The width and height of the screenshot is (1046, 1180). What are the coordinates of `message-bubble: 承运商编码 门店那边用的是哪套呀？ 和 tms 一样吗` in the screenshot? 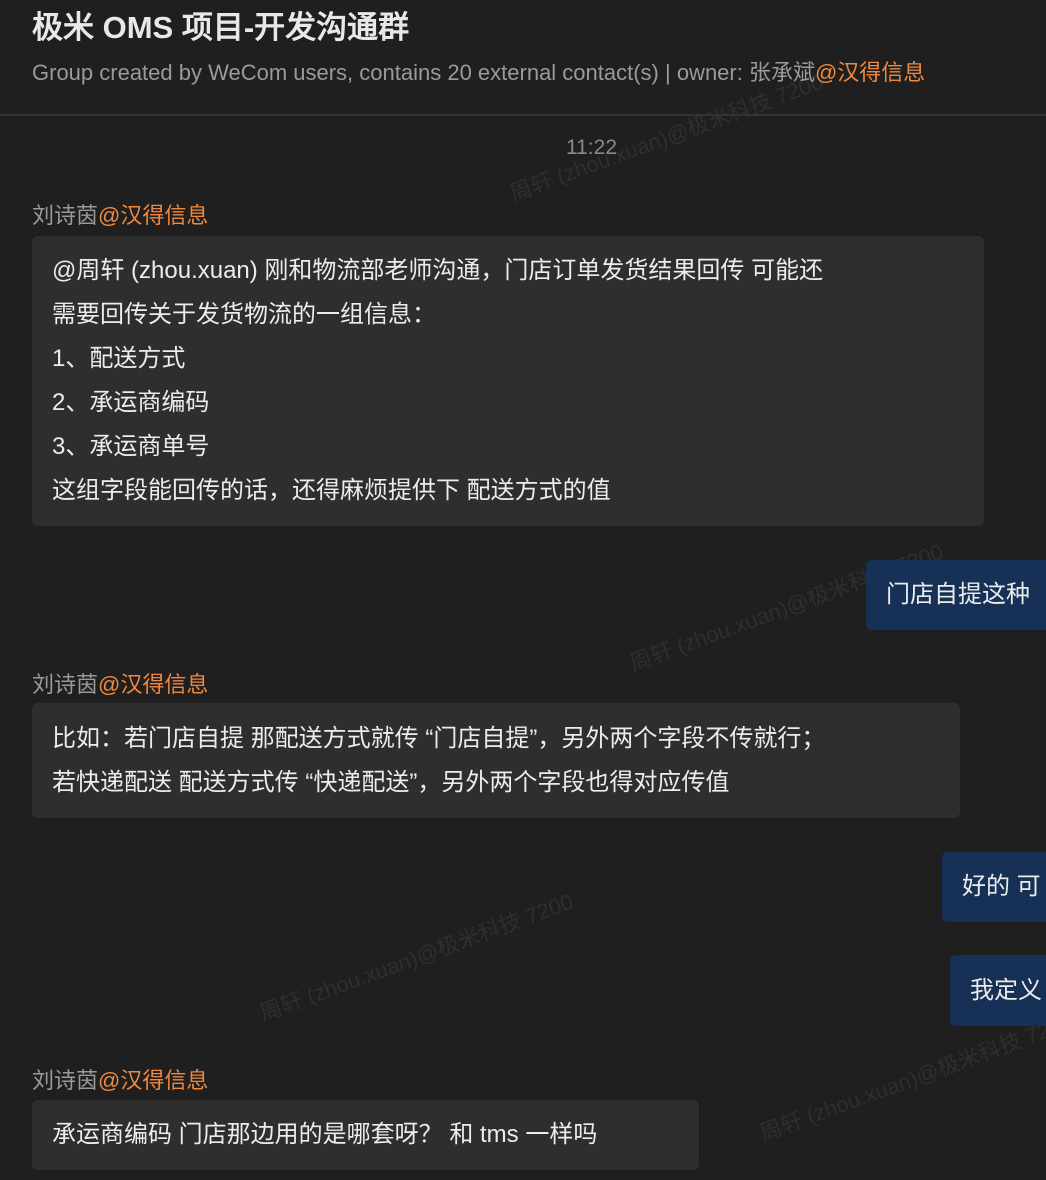 It's located at (365, 1135).